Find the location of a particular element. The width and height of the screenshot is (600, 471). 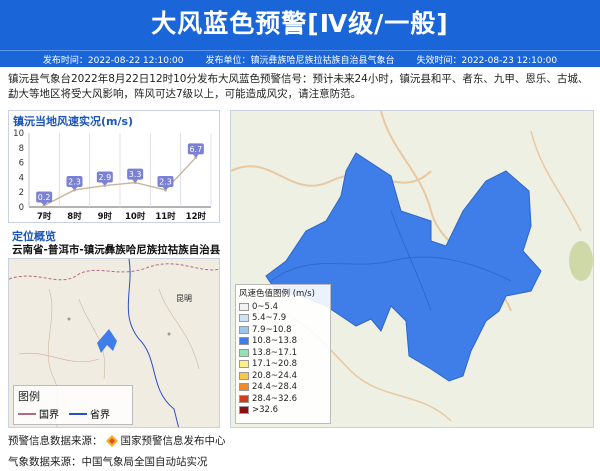

page-title: 大风蓝色预警[Ⅳ级/一般] is located at coordinates (300, 23).